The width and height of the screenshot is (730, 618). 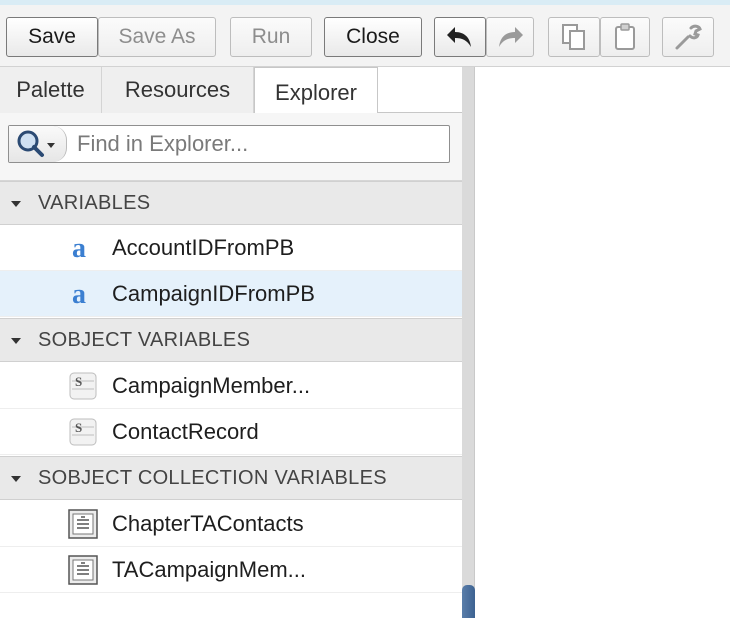 I want to click on copy-button, so click(x=574, y=37).